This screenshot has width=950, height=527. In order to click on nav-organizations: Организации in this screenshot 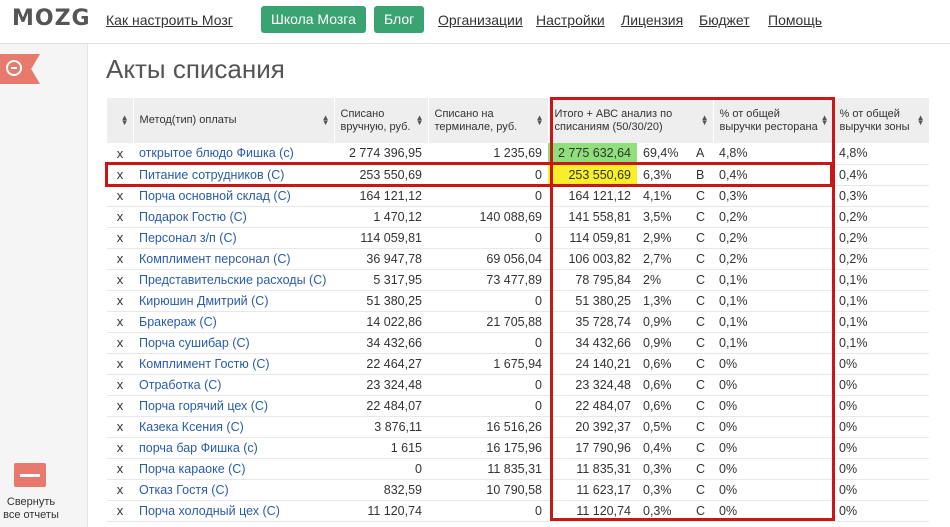, I will do `click(480, 20)`.